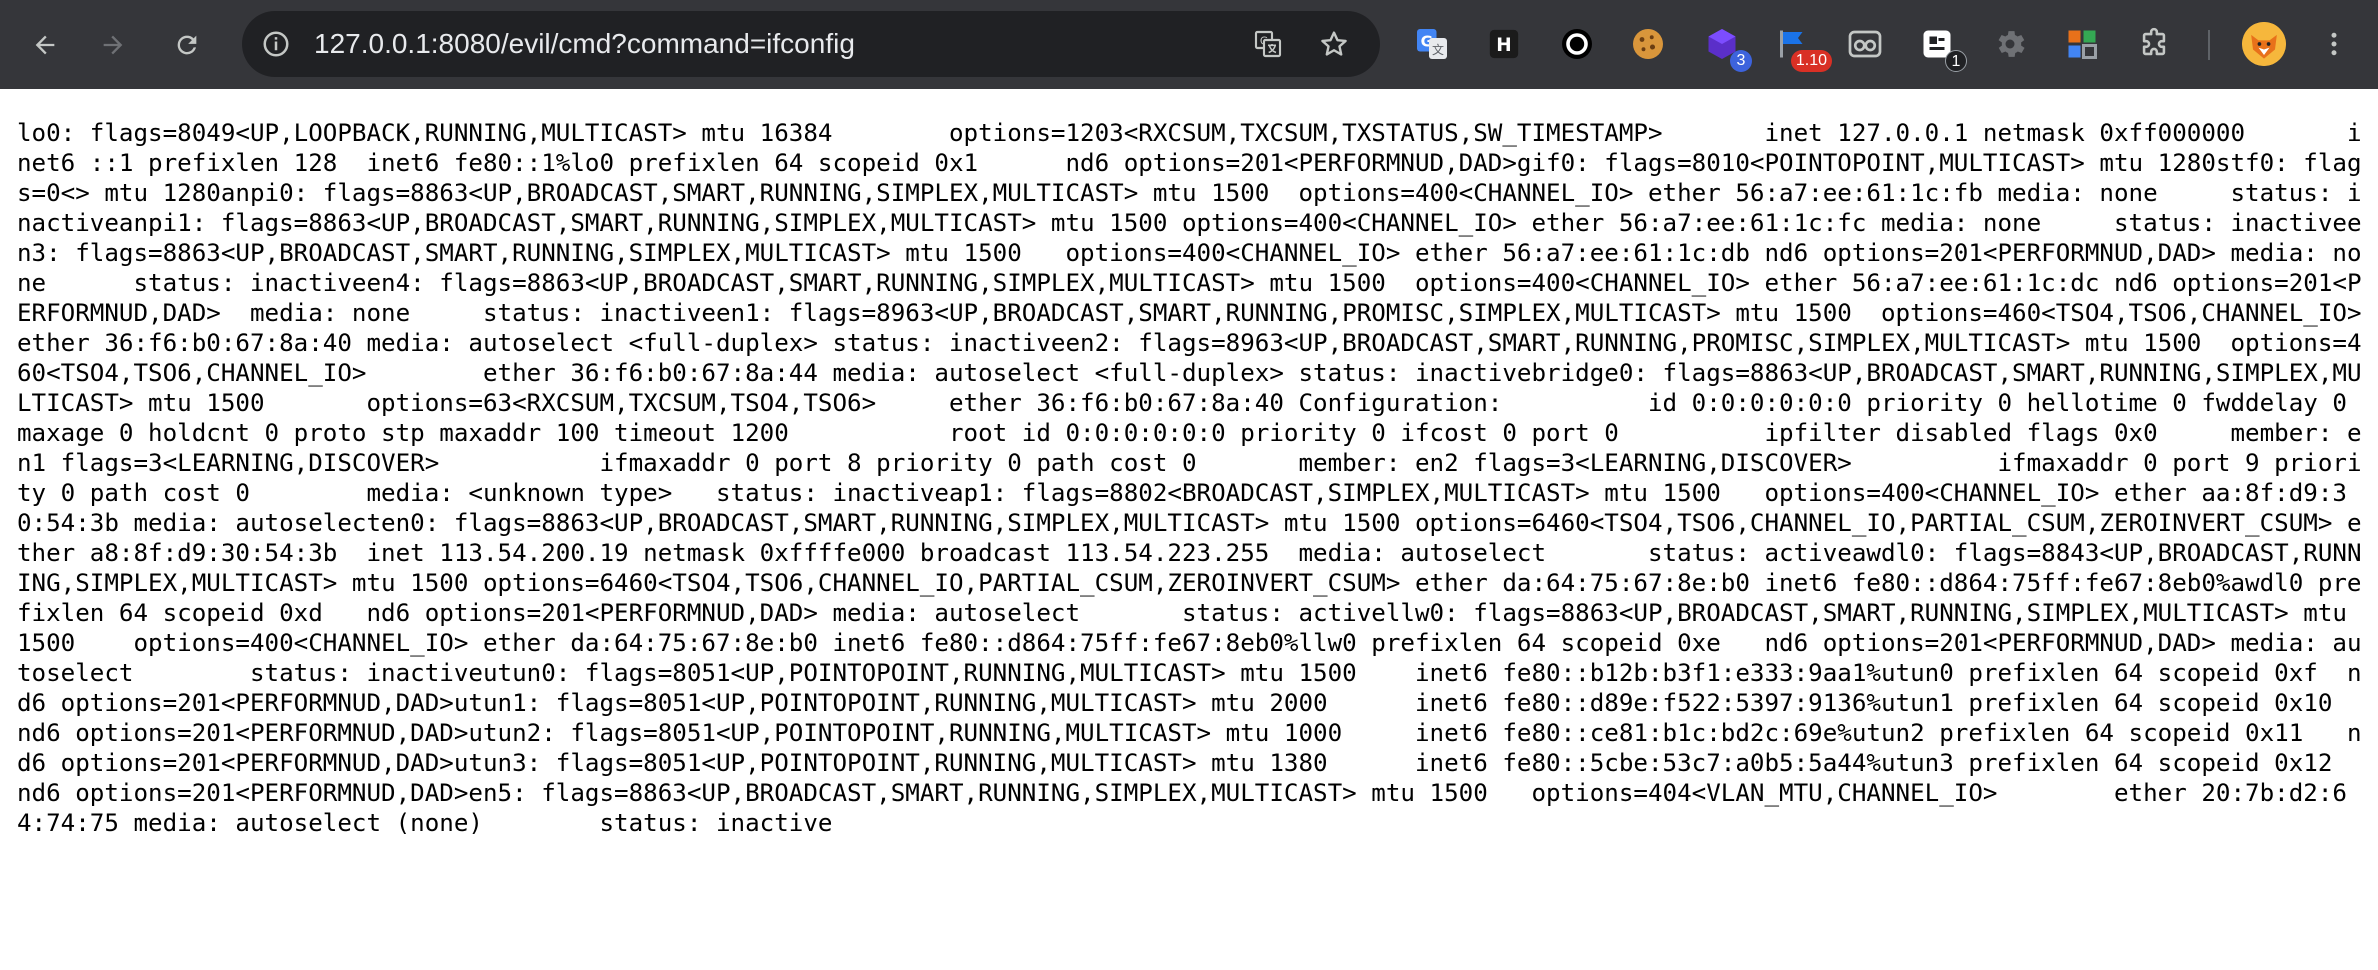 This screenshot has height=970, width=2378. What do you see at coordinates (1956, 61) in the screenshot?
I see `clipboard-ext-badge: 1` at bounding box center [1956, 61].